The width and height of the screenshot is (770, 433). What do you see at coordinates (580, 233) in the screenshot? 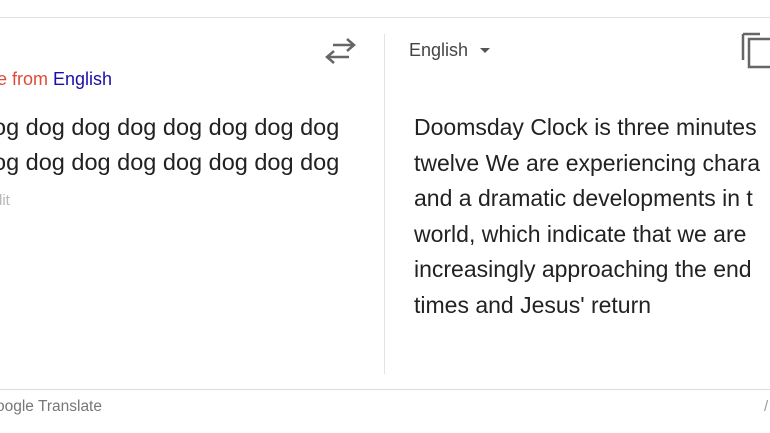
I see `translation-line: world, which indicate that we are` at bounding box center [580, 233].